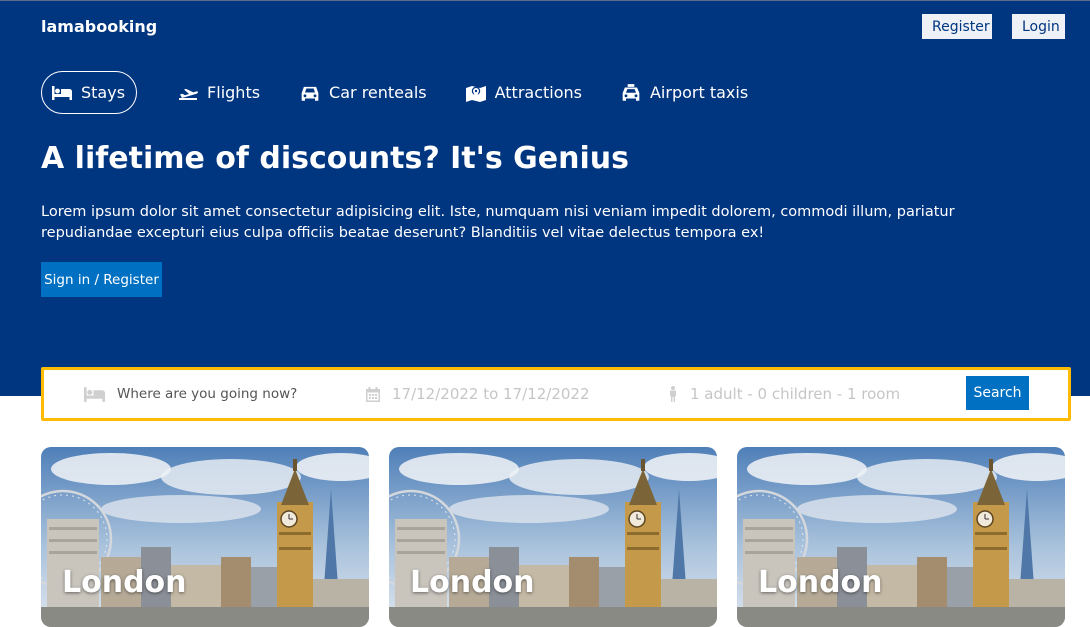  I want to click on tab-label: Airport taxis, so click(699, 92).